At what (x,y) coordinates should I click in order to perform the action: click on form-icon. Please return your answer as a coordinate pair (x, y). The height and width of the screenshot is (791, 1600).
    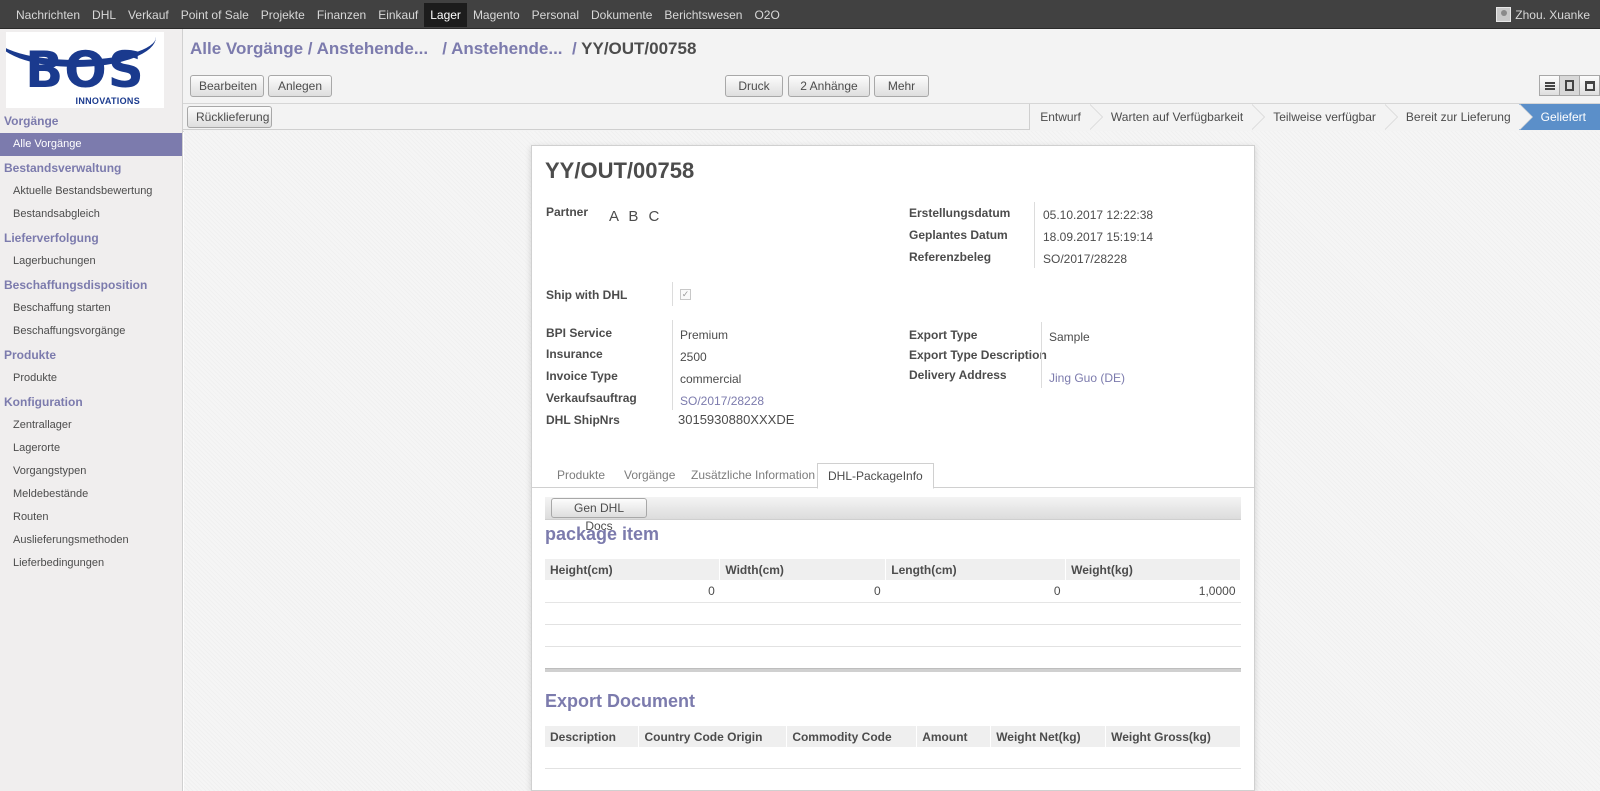
    Looking at the image, I should click on (1569, 85).